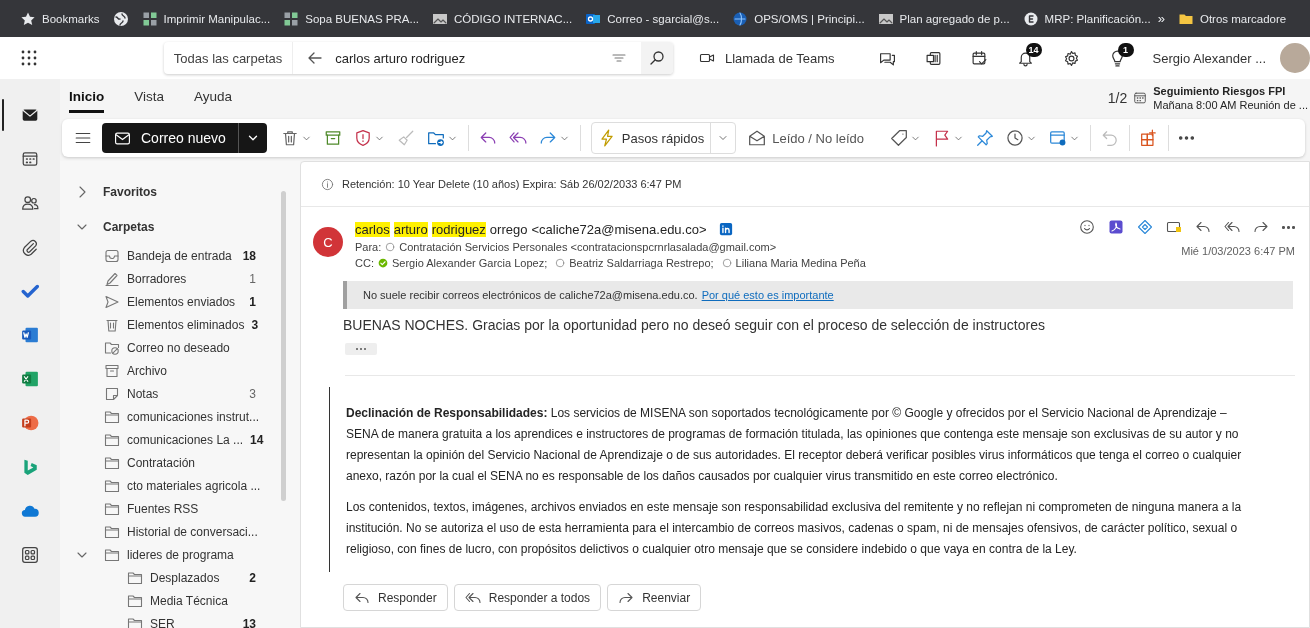  What do you see at coordinates (30, 467) in the screenshot?
I see `bing-icon` at bounding box center [30, 467].